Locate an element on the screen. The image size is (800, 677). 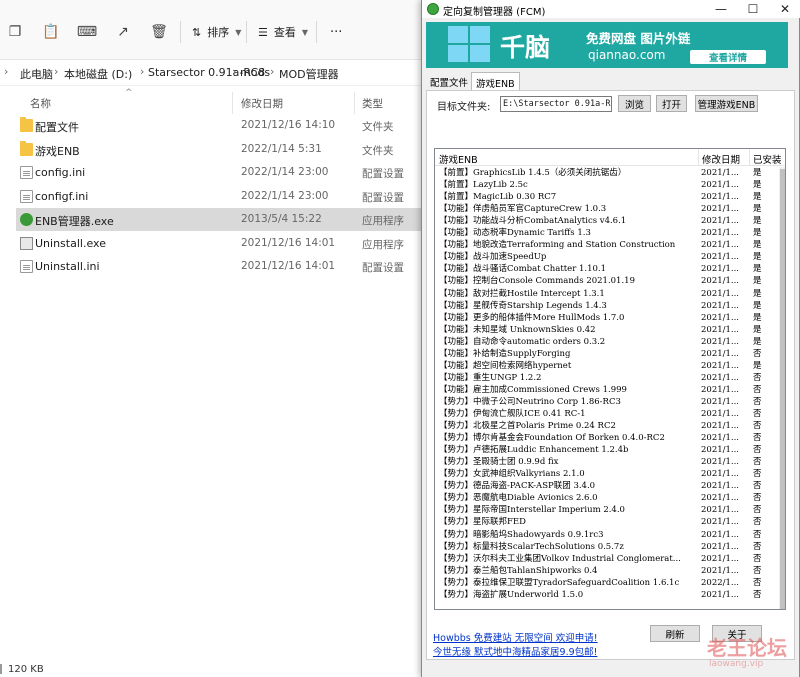
copy-icon: ❐ is located at coordinates (15, 32).